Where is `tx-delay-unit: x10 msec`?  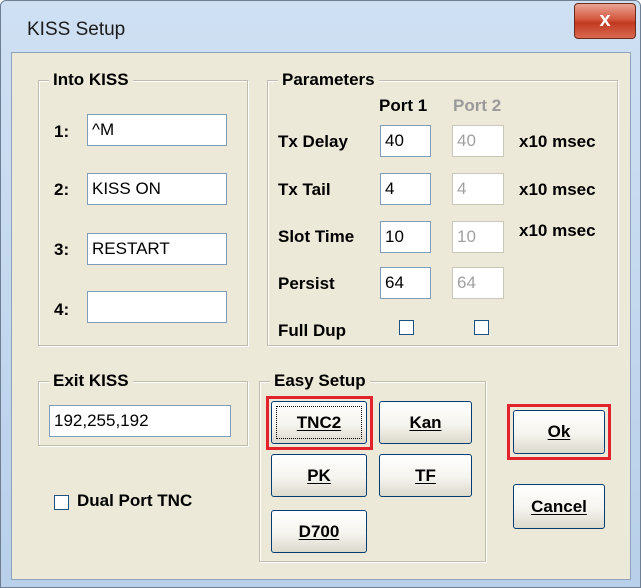
tx-delay-unit: x10 msec is located at coordinates (557, 141).